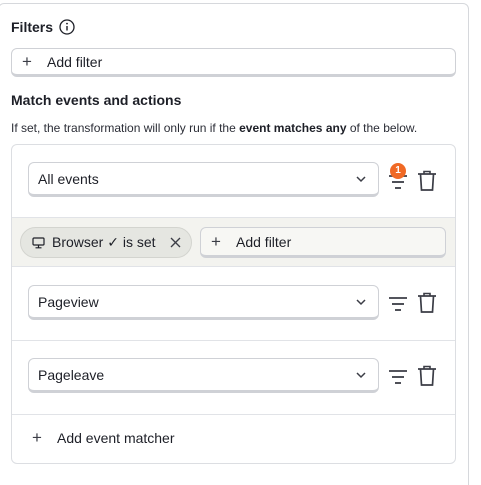 The image size is (481, 485). What do you see at coordinates (96, 100) in the screenshot?
I see `match-events-title: Match events and actions` at bounding box center [96, 100].